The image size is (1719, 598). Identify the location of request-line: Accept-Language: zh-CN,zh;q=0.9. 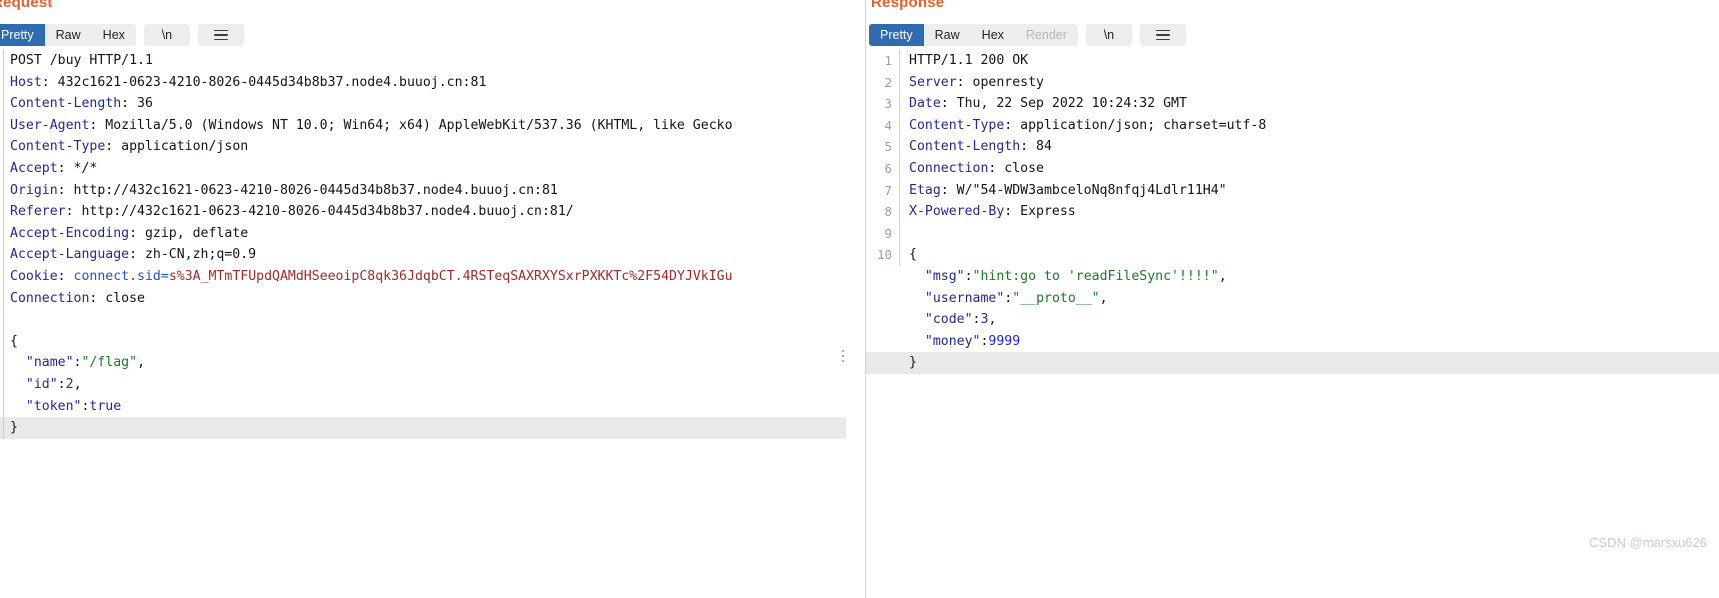
(133, 255).